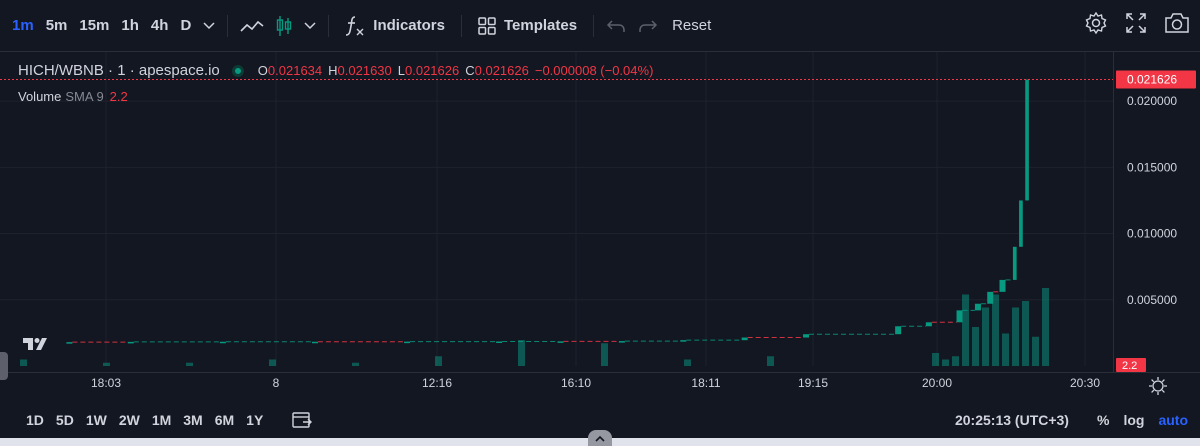 This screenshot has height=446, width=1200. I want to click on redo-icon, so click(648, 26).